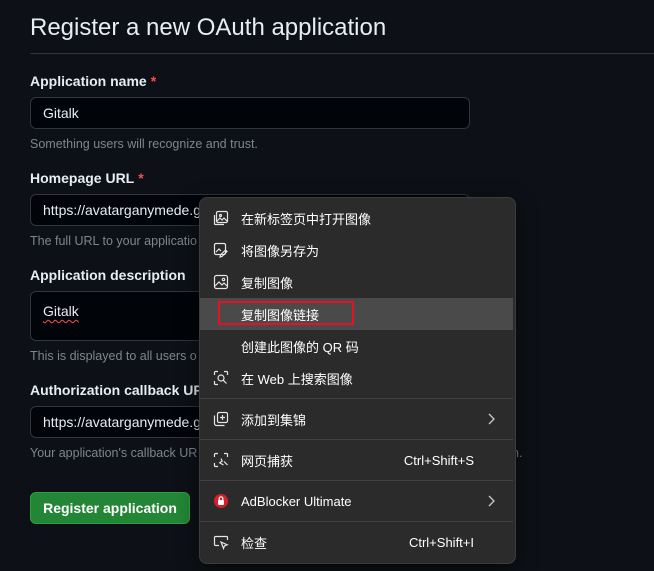 The height and width of the screenshot is (571, 654). I want to click on app-name-label: Application name *, so click(93, 81).